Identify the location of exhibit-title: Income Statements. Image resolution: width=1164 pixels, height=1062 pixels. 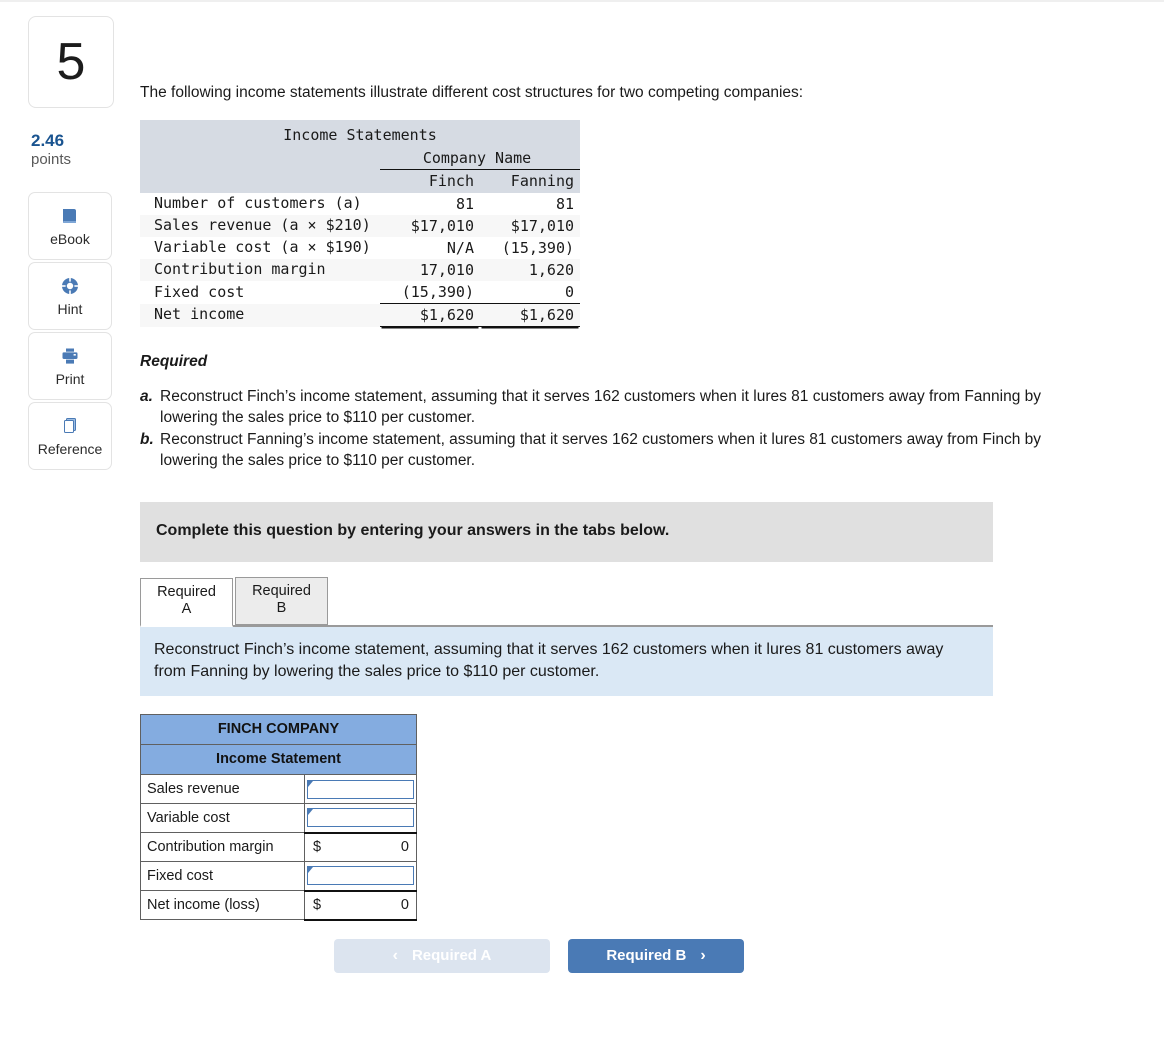
(360, 135).